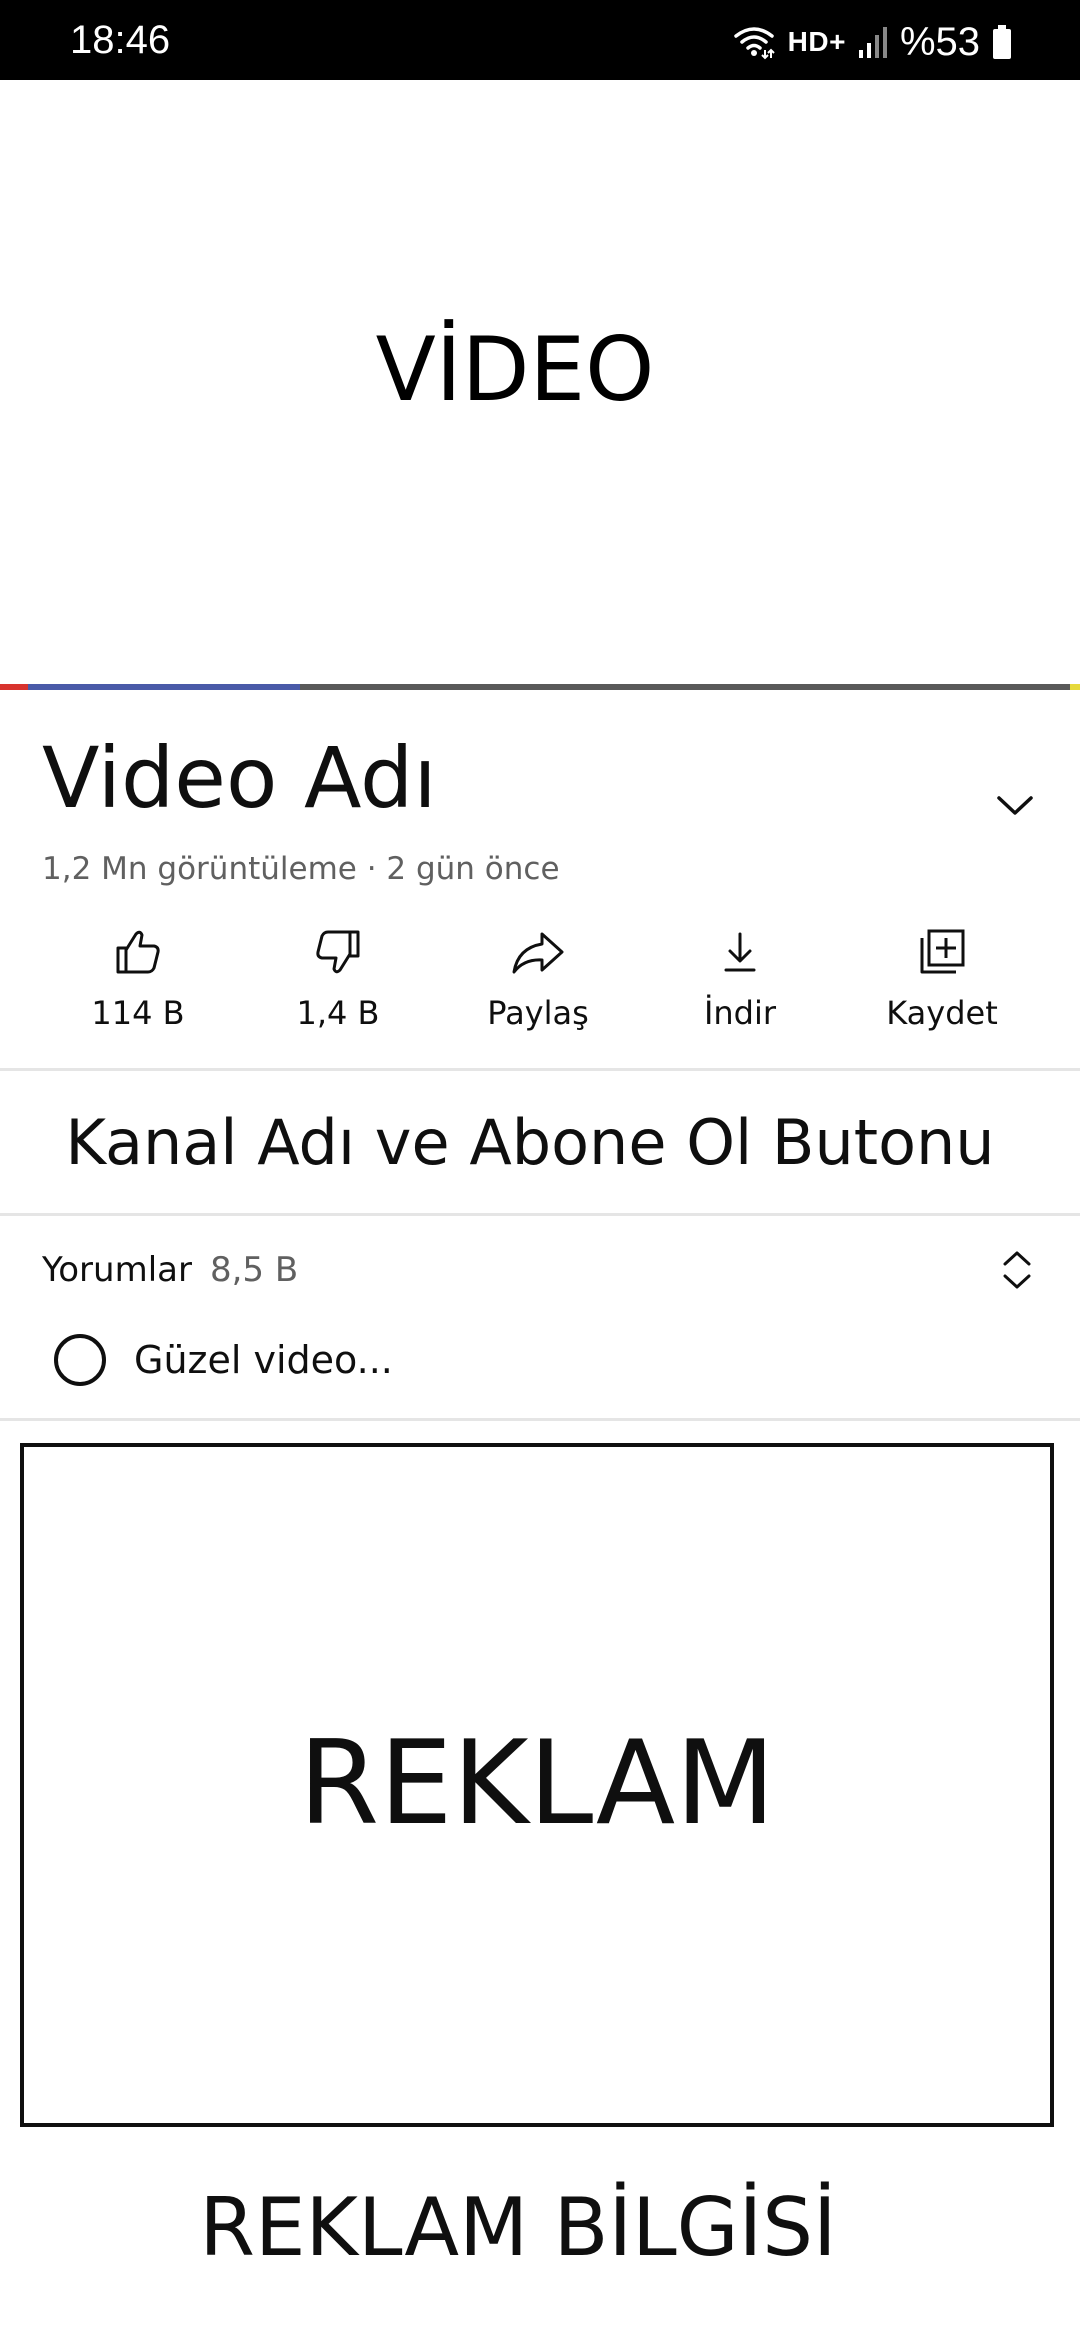 The image size is (1080, 2340). I want to click on progress-buffered, so click(164, 687).